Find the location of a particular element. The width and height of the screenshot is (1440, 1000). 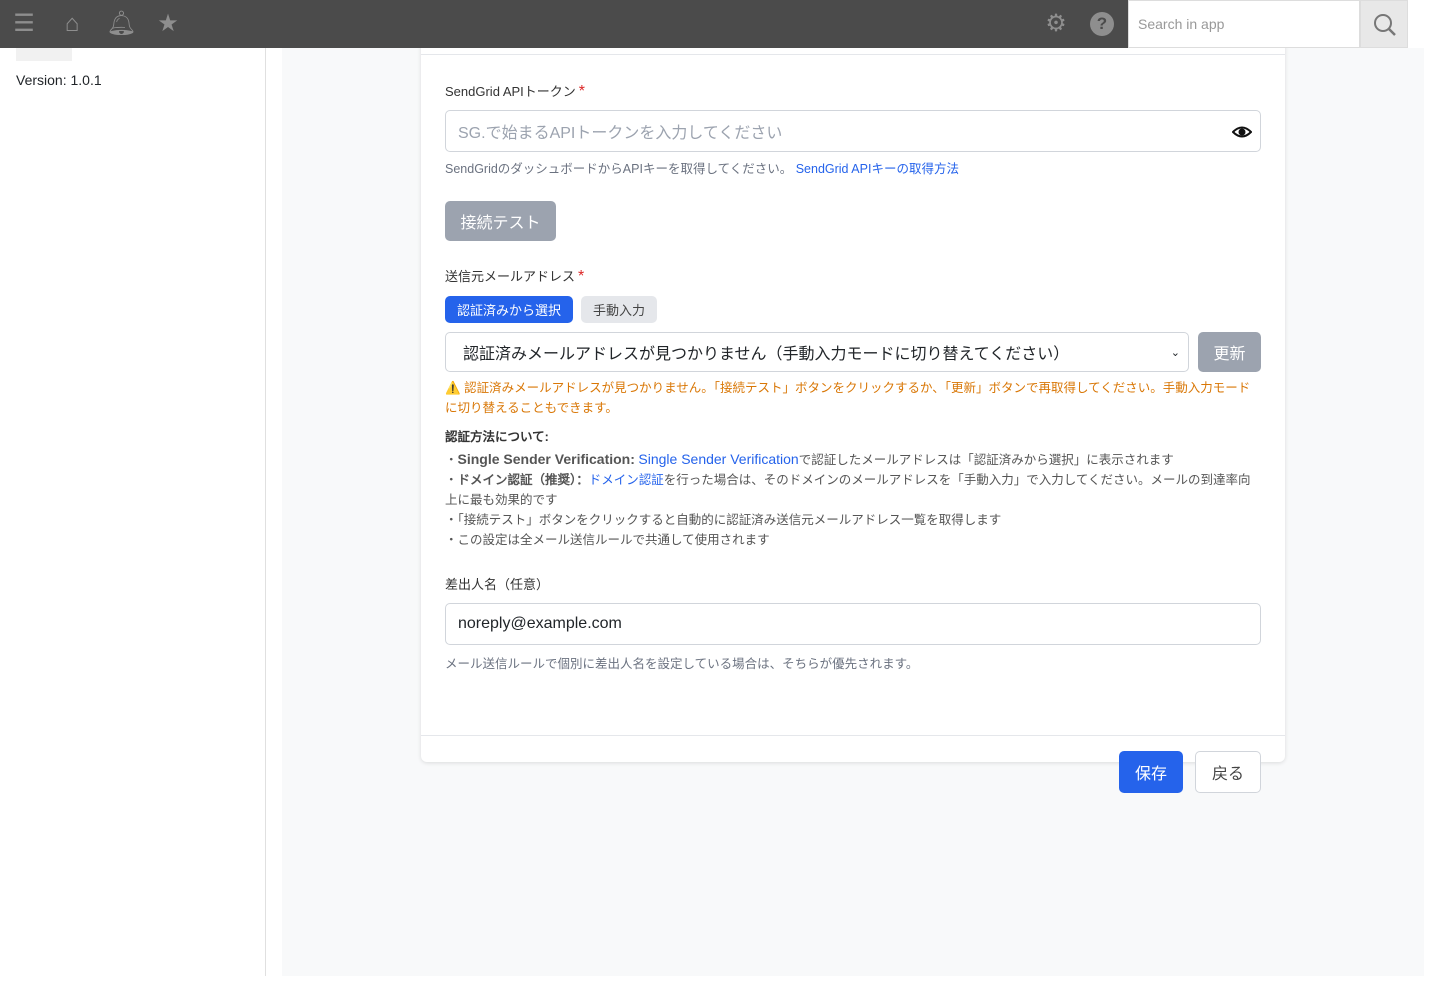

auth-heading: 認証方法について: is located at coordinates (497, 437).